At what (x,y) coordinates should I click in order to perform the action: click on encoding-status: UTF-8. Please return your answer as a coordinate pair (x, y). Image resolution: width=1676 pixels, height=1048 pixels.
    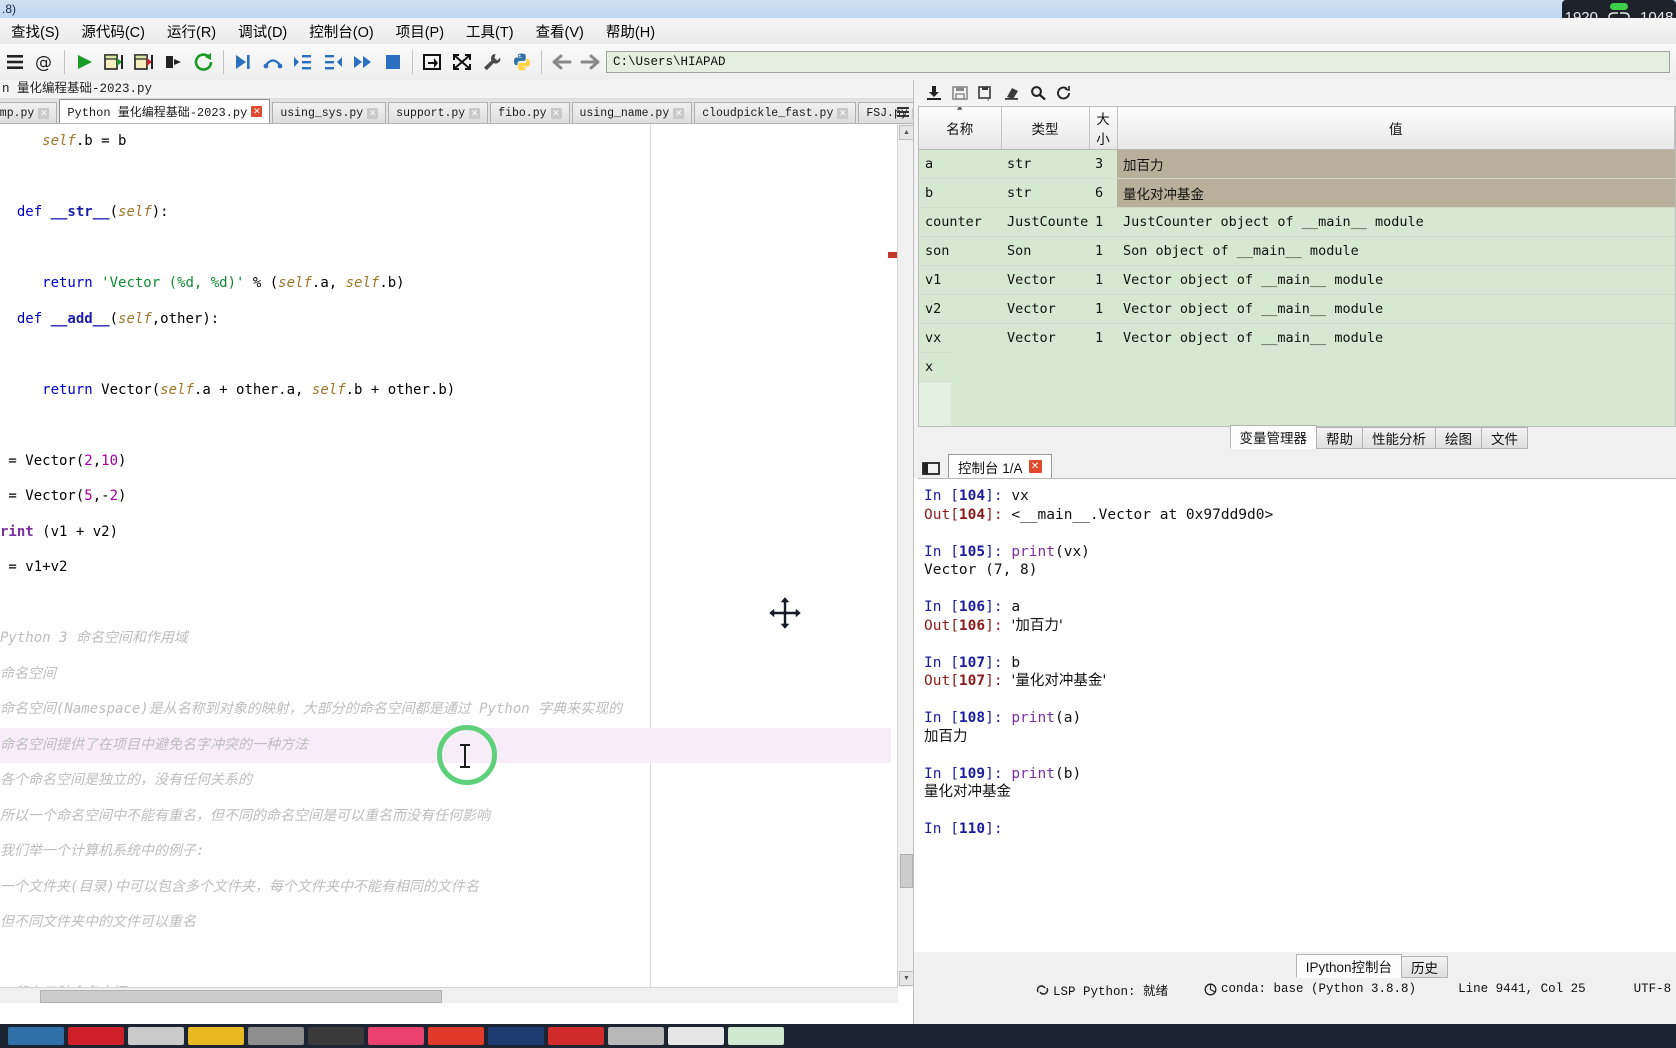
    Looking at the image, I should click on (1653, 989).